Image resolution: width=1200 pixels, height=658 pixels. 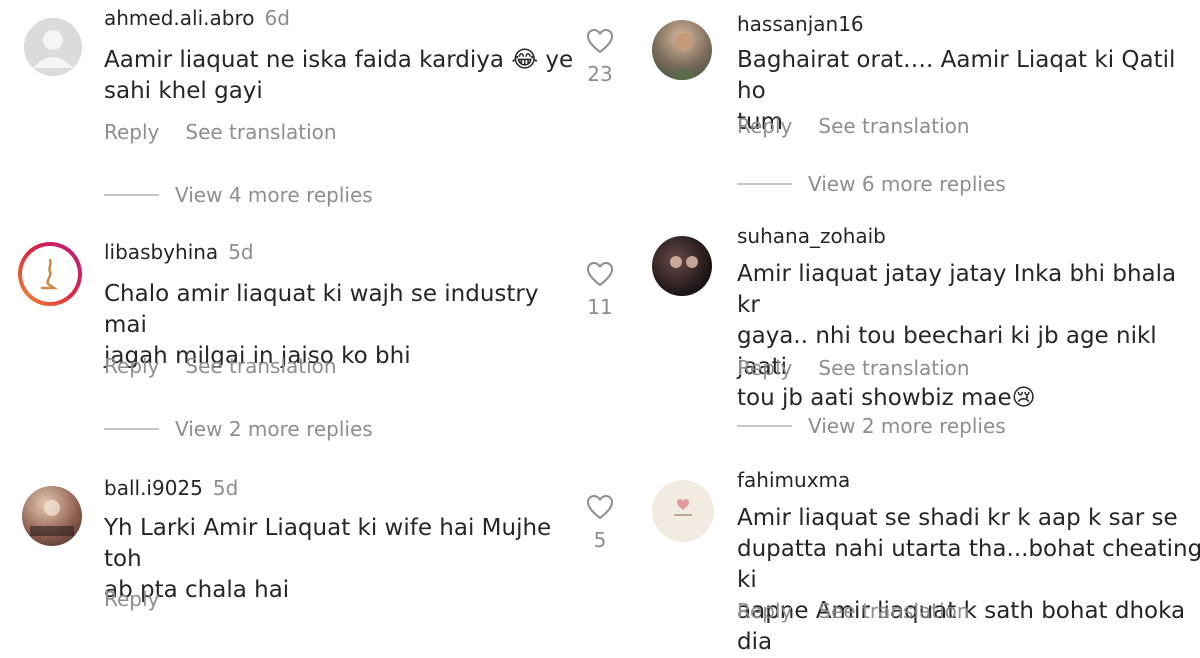 I want to click on comment-username: ball.i9025 5d, so click(x=171, y=488).